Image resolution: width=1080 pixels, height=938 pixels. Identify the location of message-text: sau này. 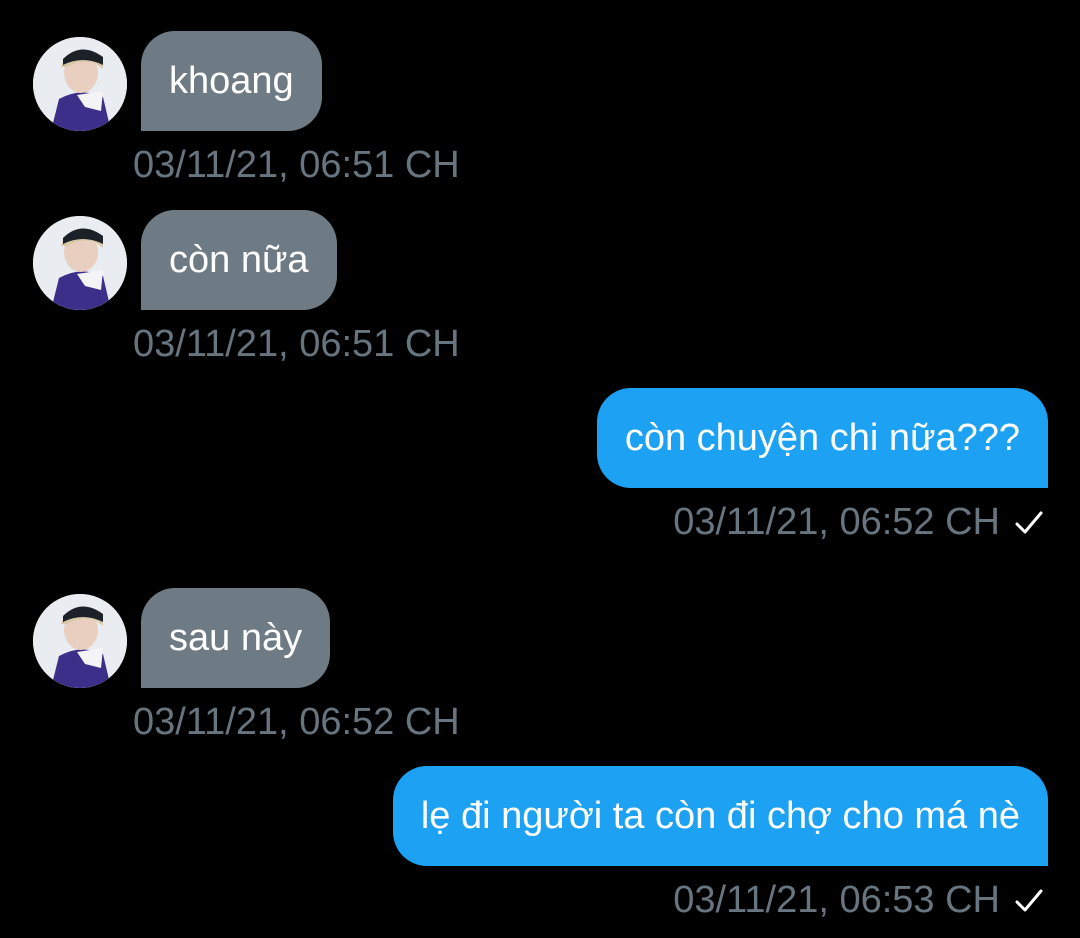
(236, 637).